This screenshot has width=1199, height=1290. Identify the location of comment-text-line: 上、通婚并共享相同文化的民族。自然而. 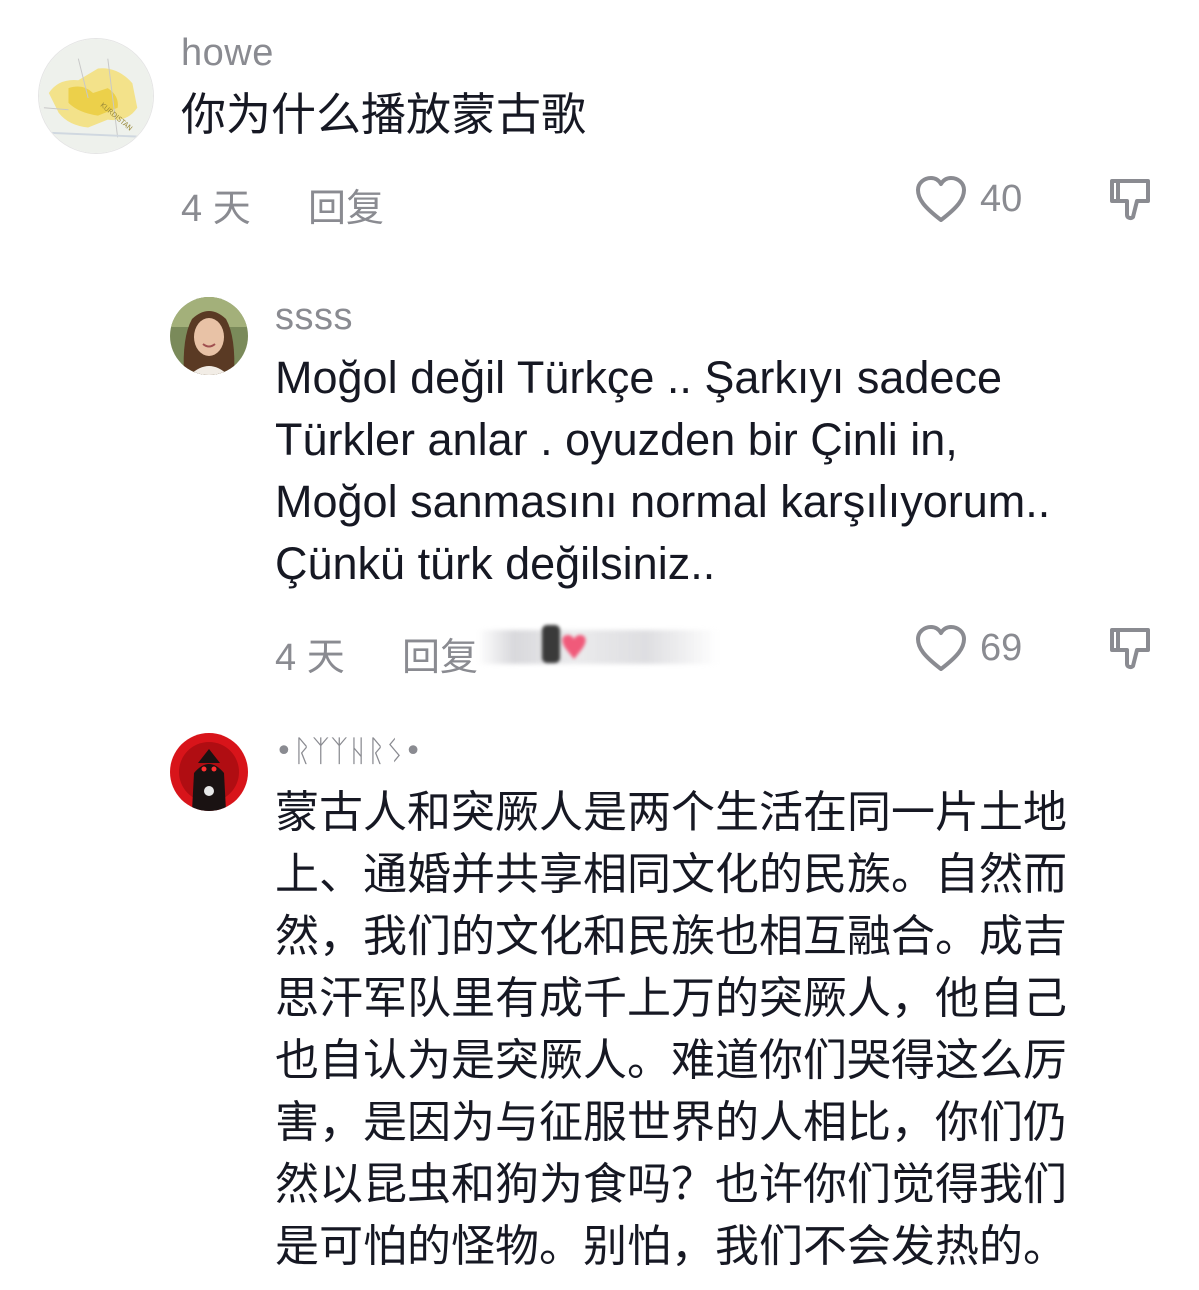
(671, 874).